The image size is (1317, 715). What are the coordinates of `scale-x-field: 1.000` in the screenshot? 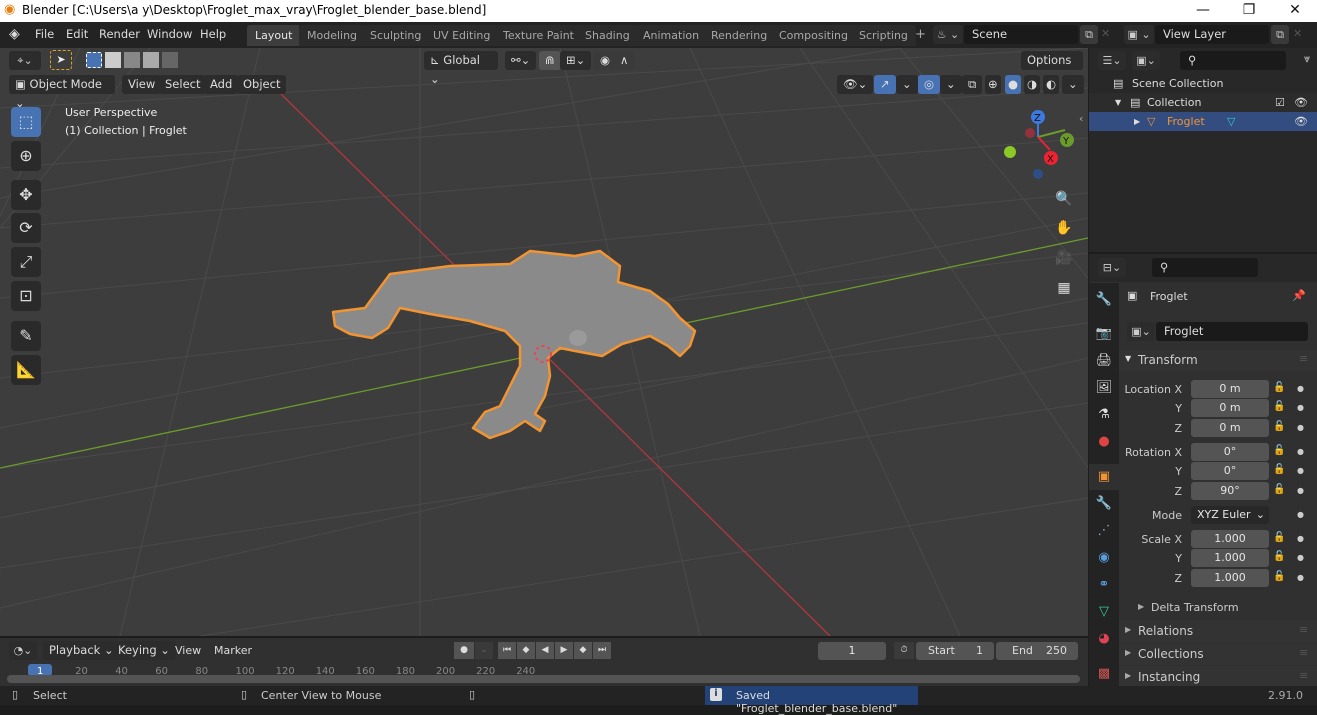 It's located at (1230, 539).